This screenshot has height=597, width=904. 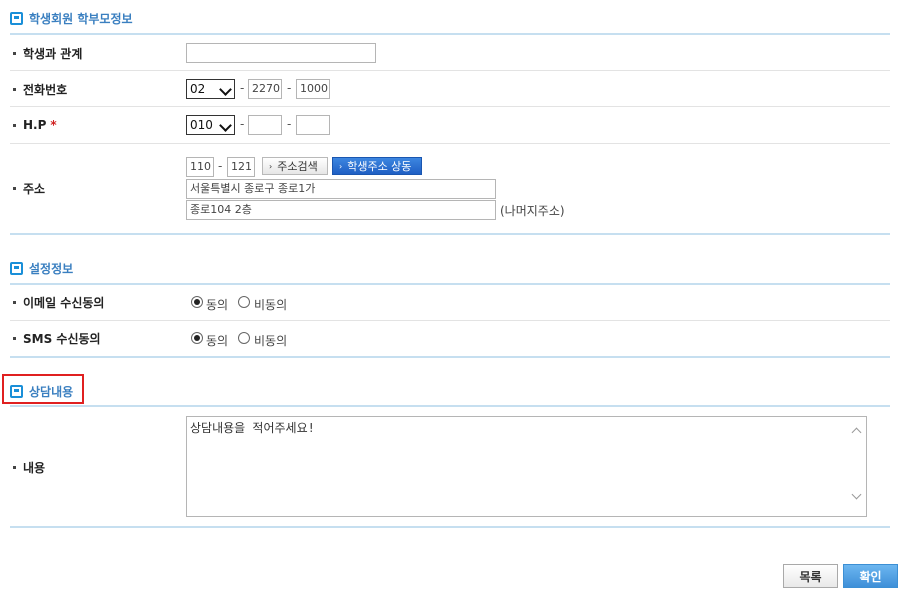 What do you see at coordinates (252, 428) in the screenshot?
I see `content-text: 상담내용을 적어주세요!` at bounding box center [252, 428].